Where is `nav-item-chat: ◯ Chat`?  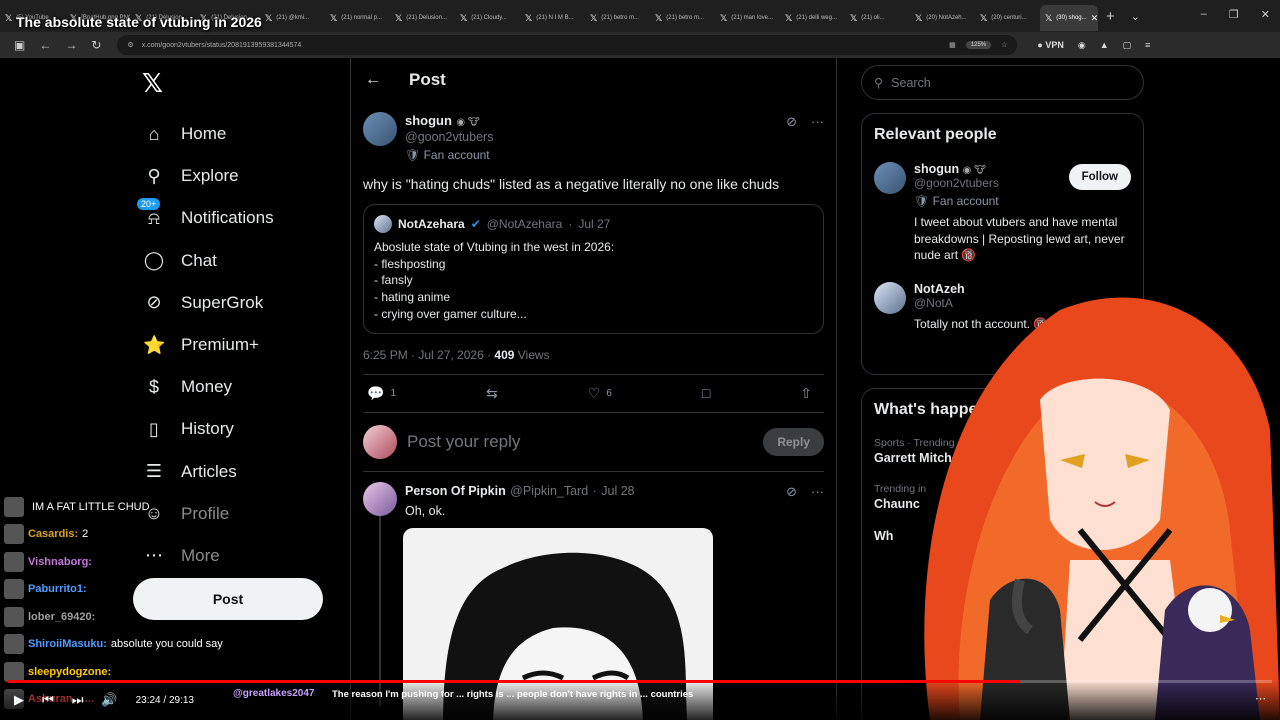 nav-item-chat: ◯ Chat is located at coordinates (208, 261).